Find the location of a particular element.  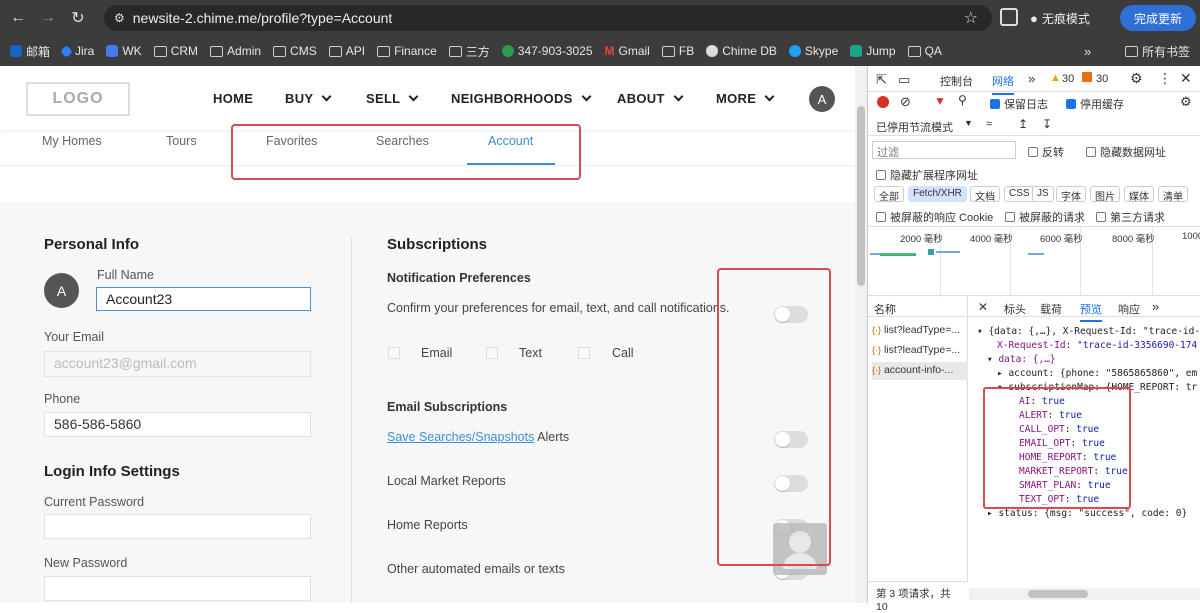

tab-response: 响应 is located at coordinates (1129, 309).